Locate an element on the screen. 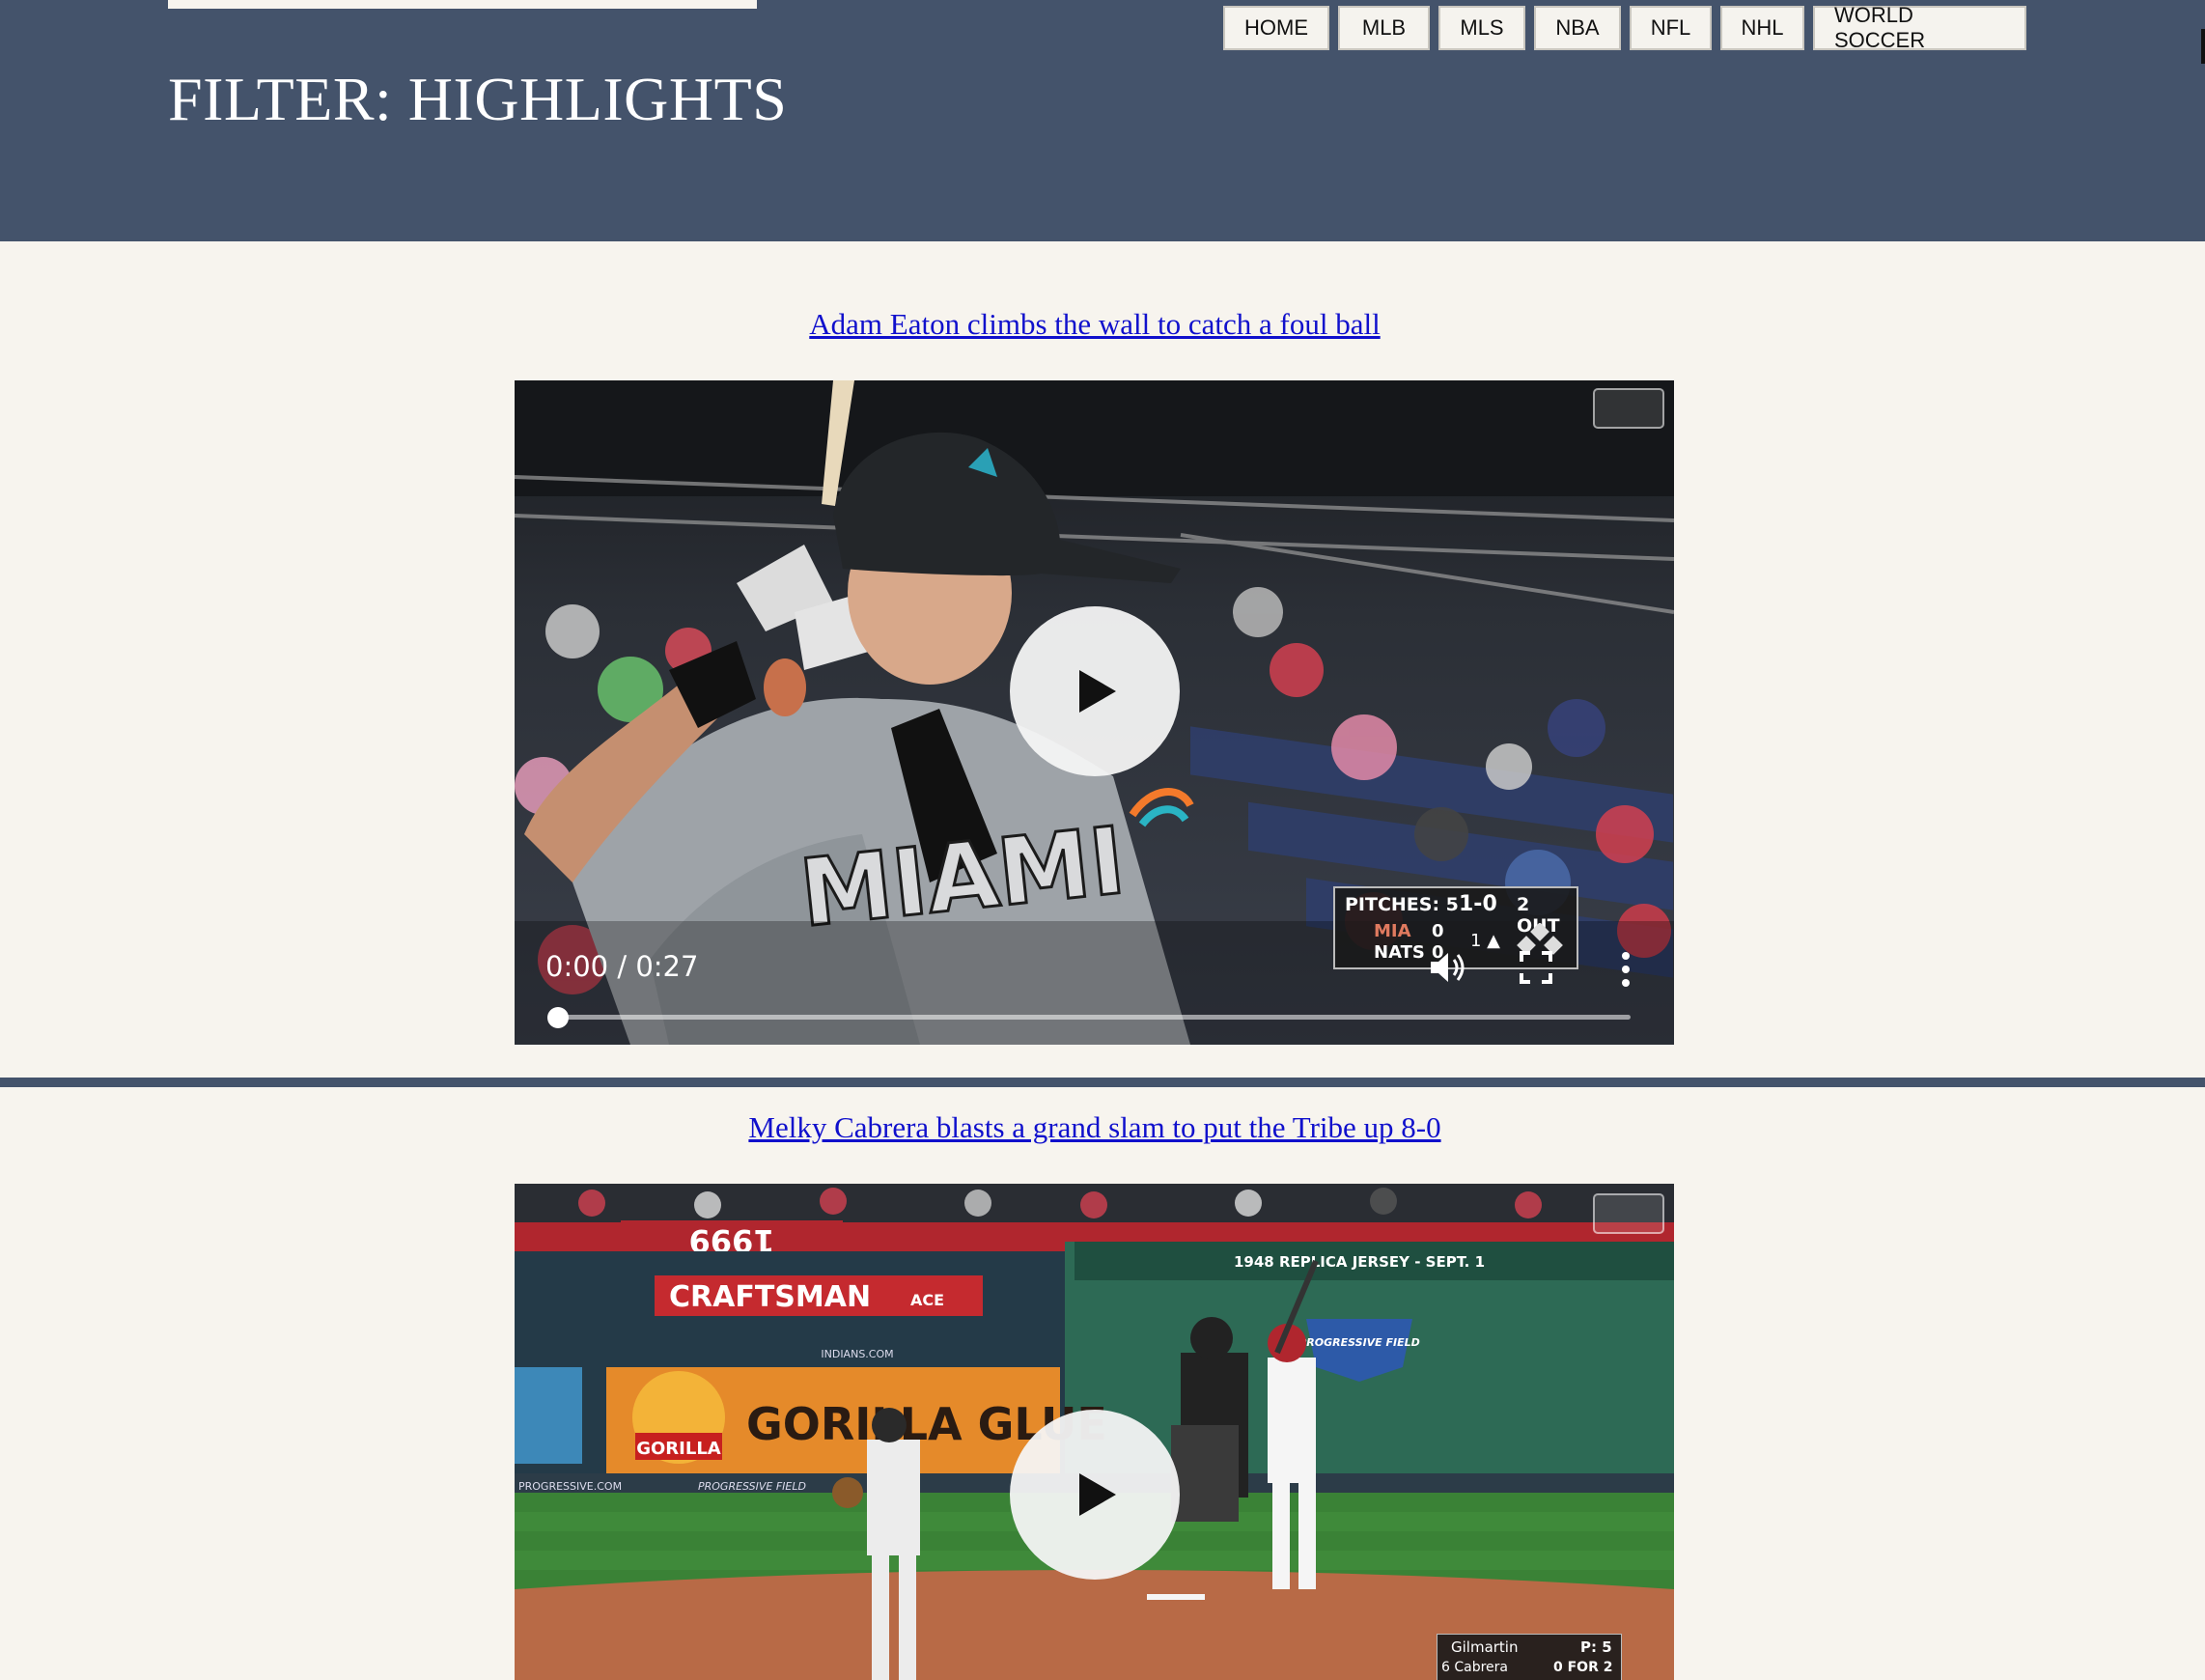 The width and height of the screenshot is (2205, 1680). scorebug-2: Gilmartin P: 5 6 Cabrera 0 FOR 2 is located at coordinates (1529, 1657).